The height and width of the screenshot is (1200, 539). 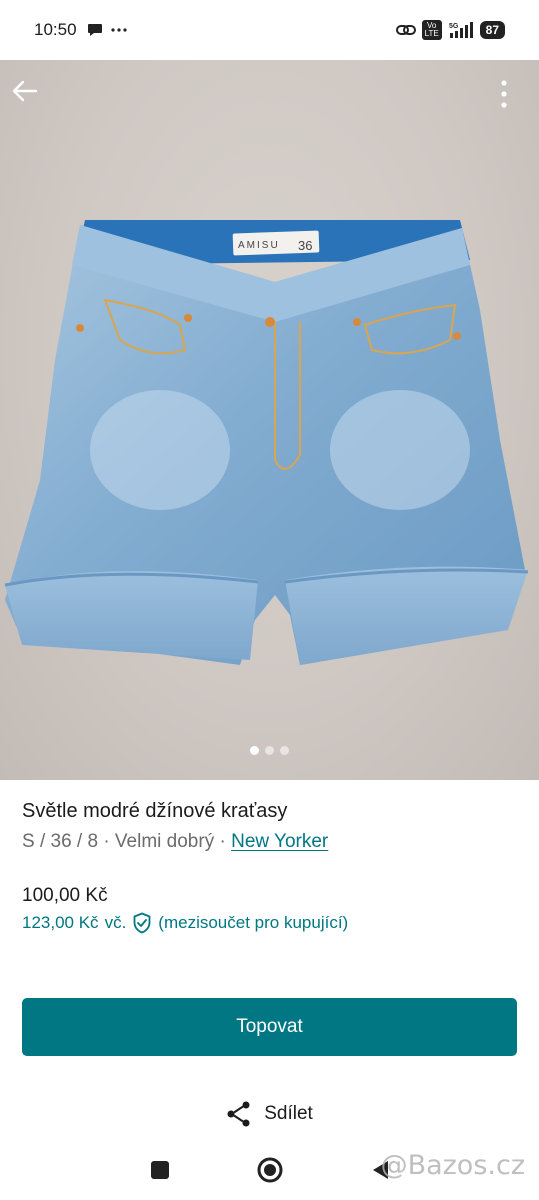 What do you see at coordinates (288, 1113) in the screenshot?
I see `share-label: Sdílet` at bounding box center [288, 1113].